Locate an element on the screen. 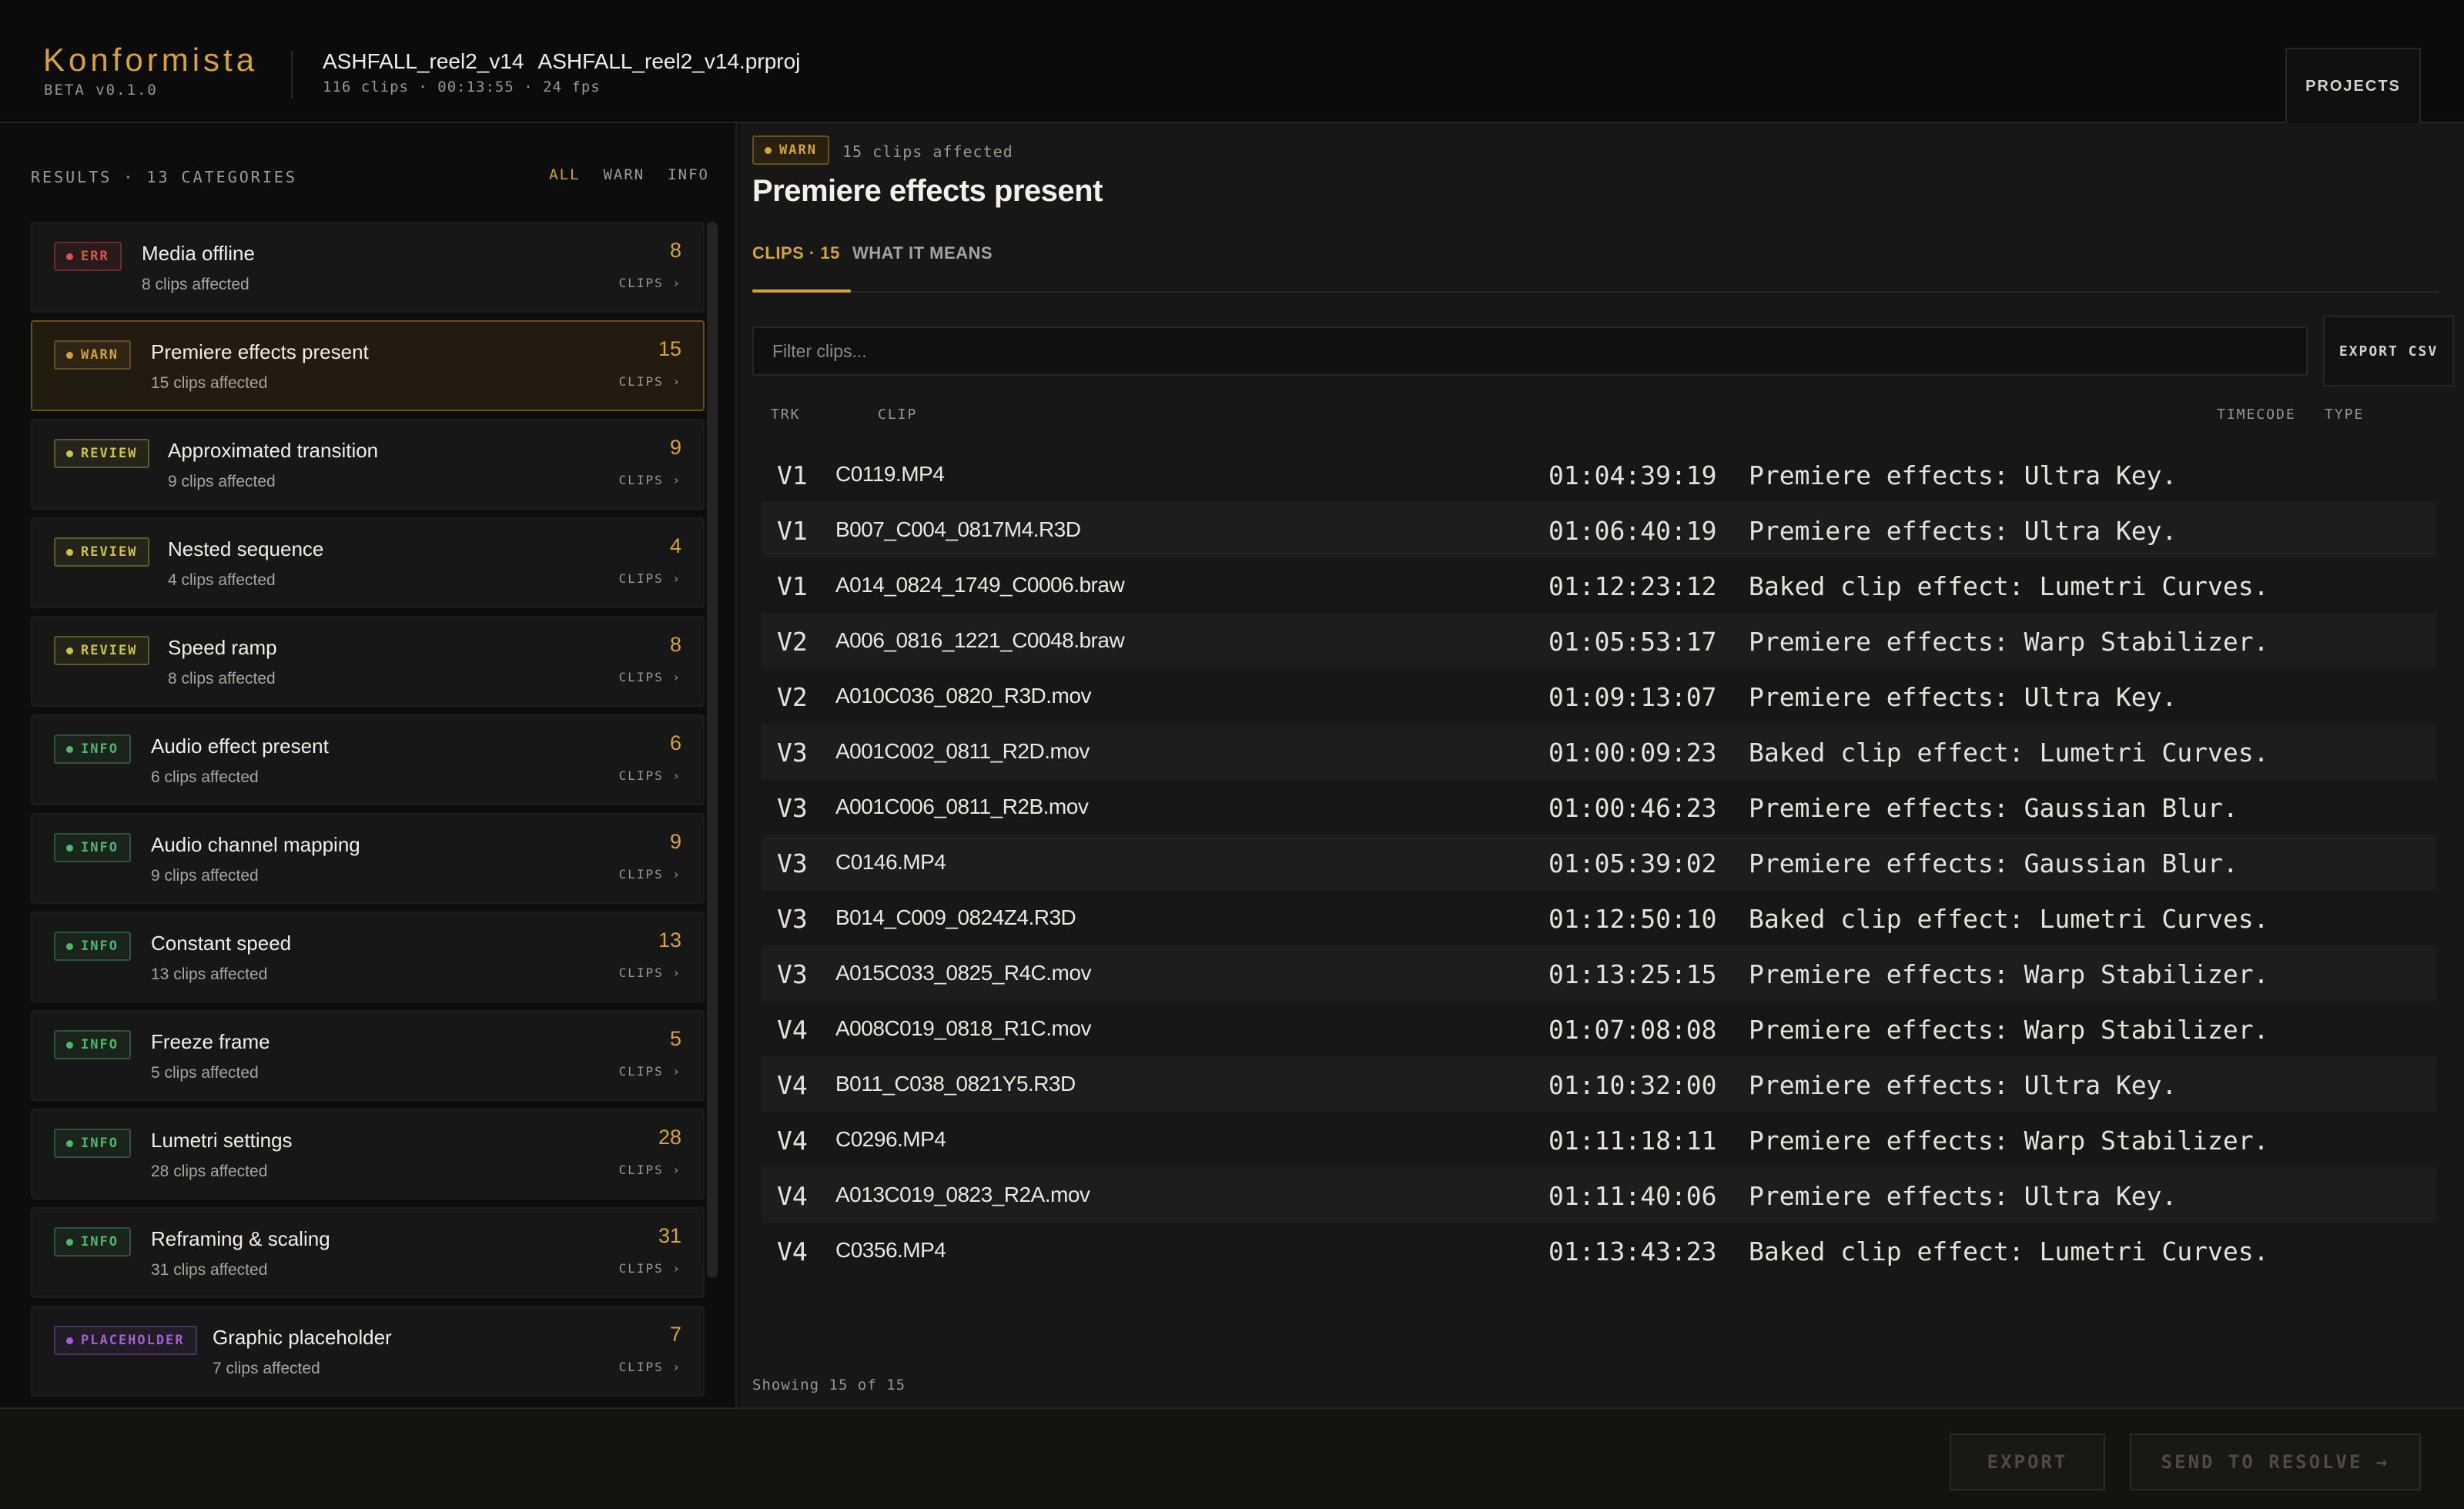 The width and height of the screenshot is (2464, 1509). filter-warn: WARN is located at coordinates (623, 174).